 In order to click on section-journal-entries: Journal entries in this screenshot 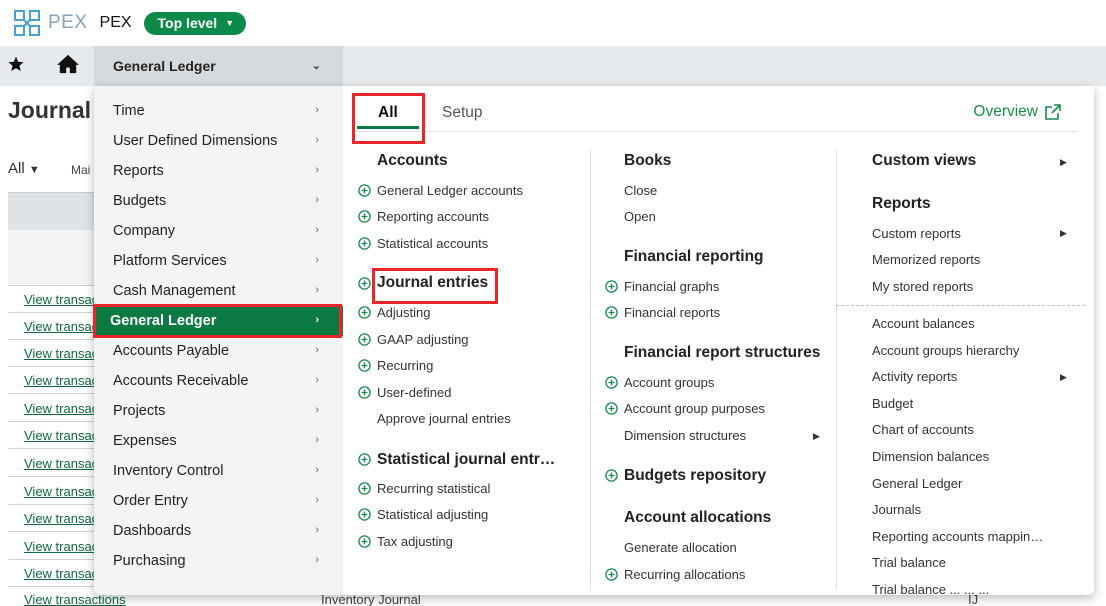, I will do `click(432, 283)`.